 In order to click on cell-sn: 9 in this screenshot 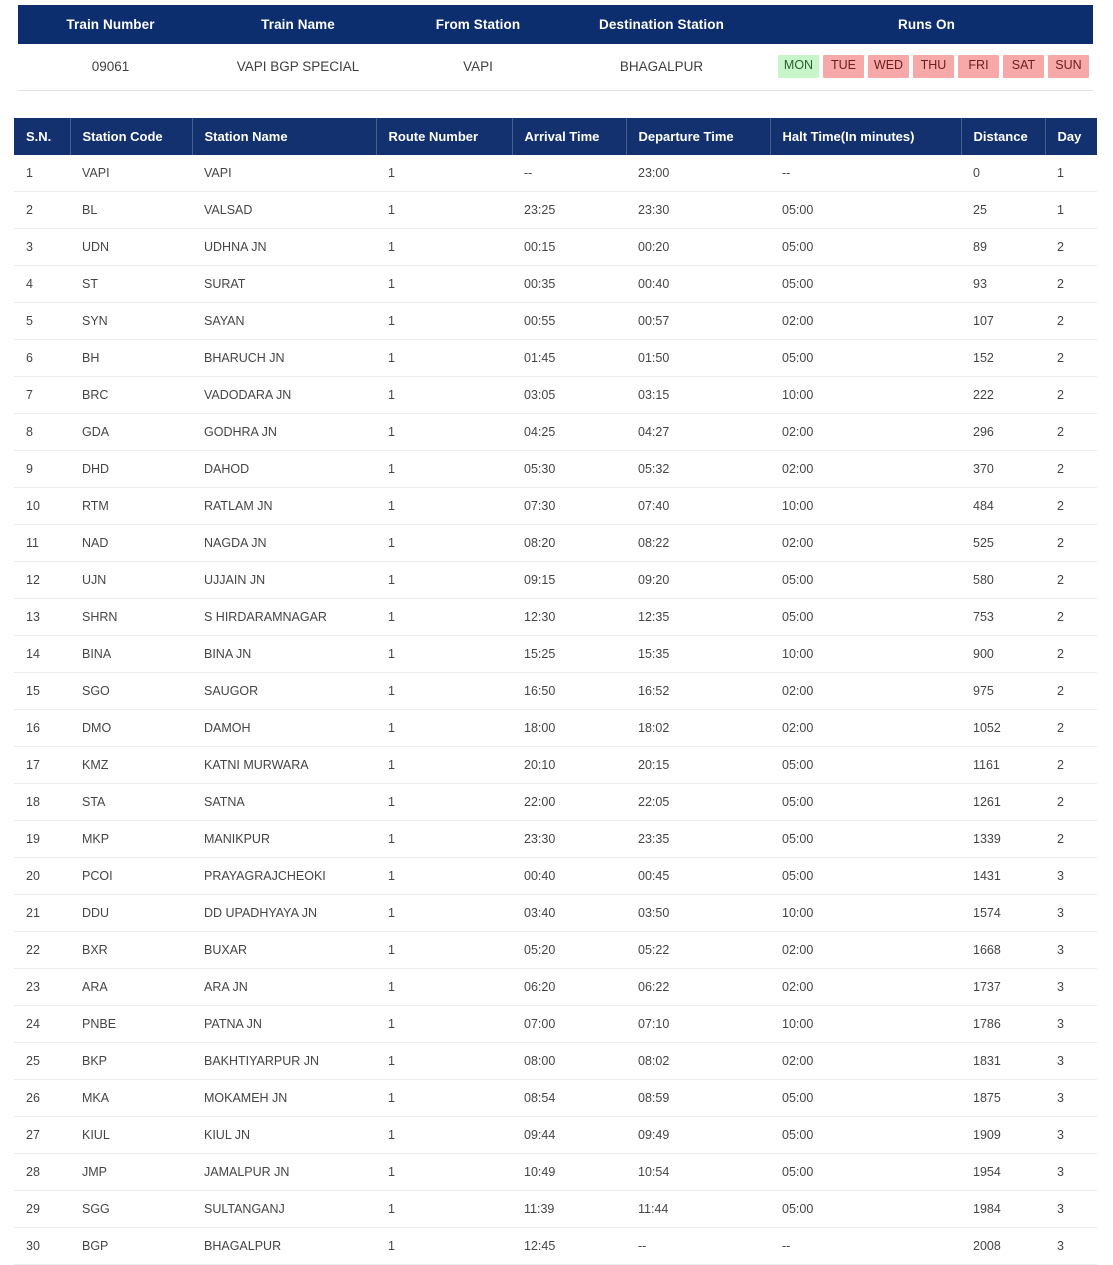, I will do `click(42, 469)`.